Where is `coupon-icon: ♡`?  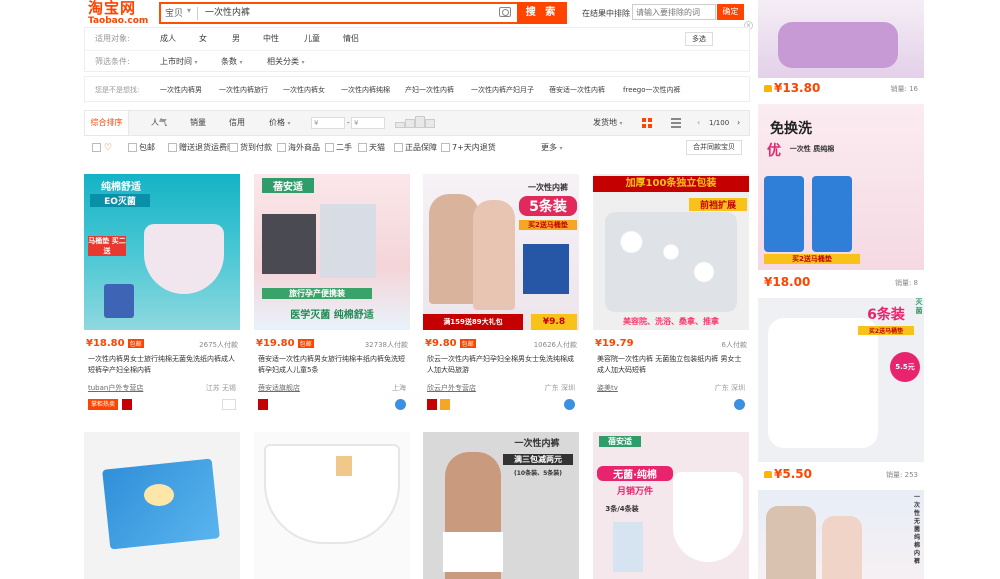
coupon-icon: ♡ is located at coordinates (108, 148).